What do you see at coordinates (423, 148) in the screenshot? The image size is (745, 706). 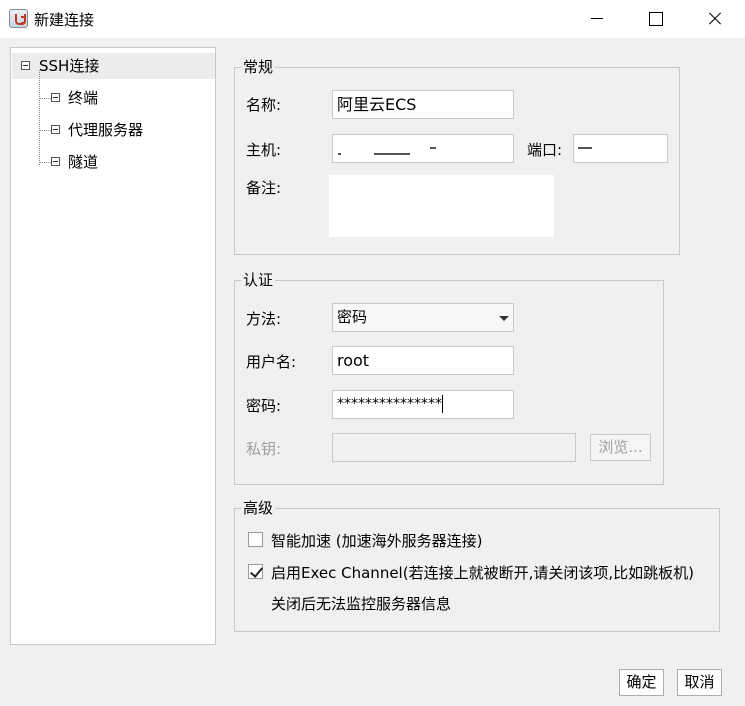 I see `host-field` at bounding box center [423, 148].